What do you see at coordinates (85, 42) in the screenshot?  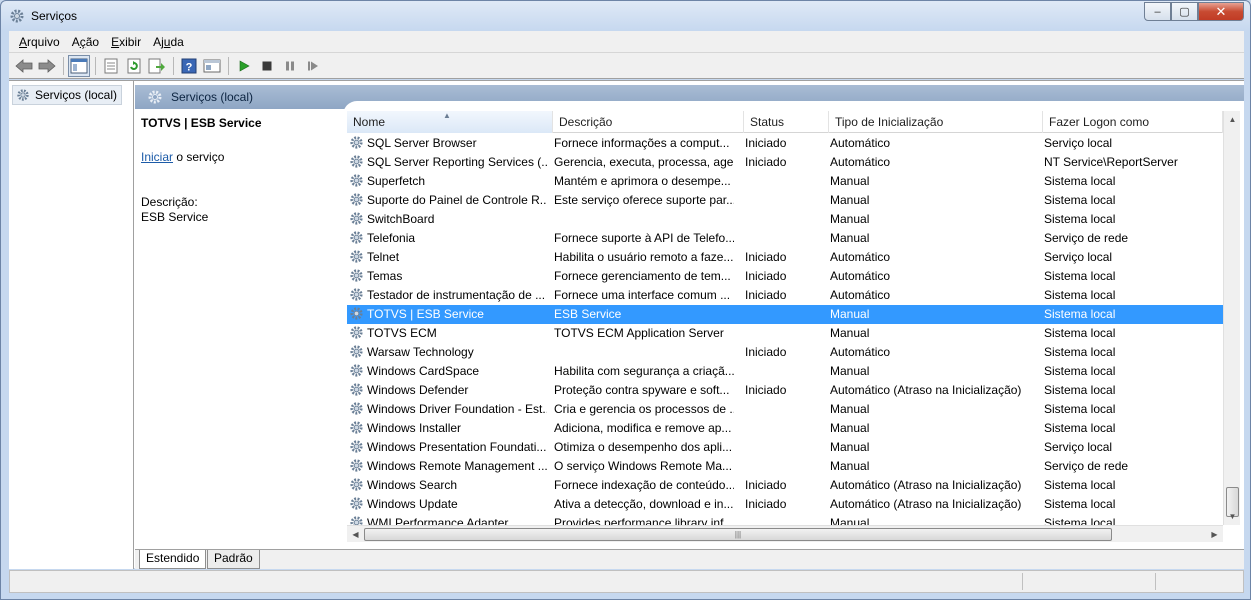 I see `menu-acao: Ação` at bounding box center [85, 42].